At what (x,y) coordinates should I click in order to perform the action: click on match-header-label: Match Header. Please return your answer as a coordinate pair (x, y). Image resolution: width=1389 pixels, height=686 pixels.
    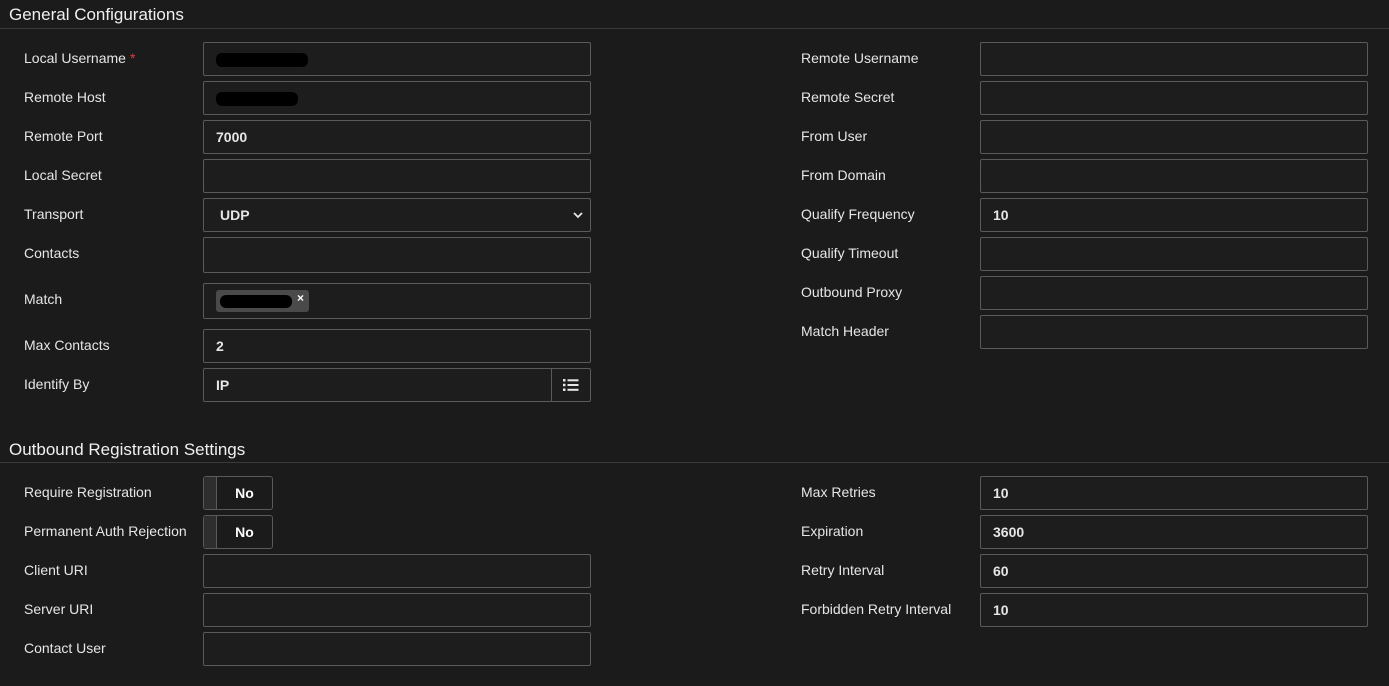
    Looking at the image, I should click on (845, 331).